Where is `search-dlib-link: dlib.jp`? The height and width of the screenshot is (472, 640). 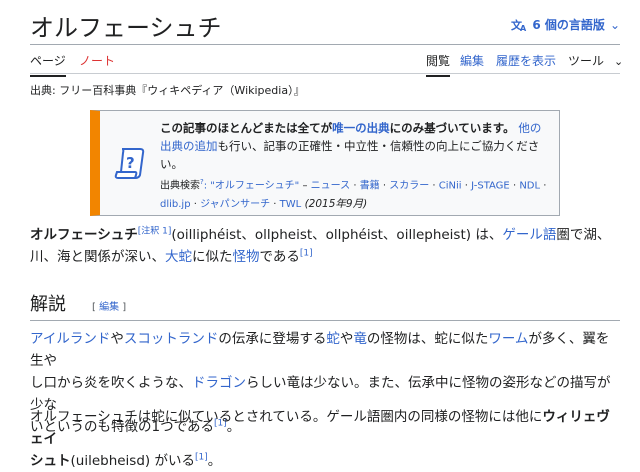
search-dlib-link: dlib.jp is located at coordinates (175, 204).